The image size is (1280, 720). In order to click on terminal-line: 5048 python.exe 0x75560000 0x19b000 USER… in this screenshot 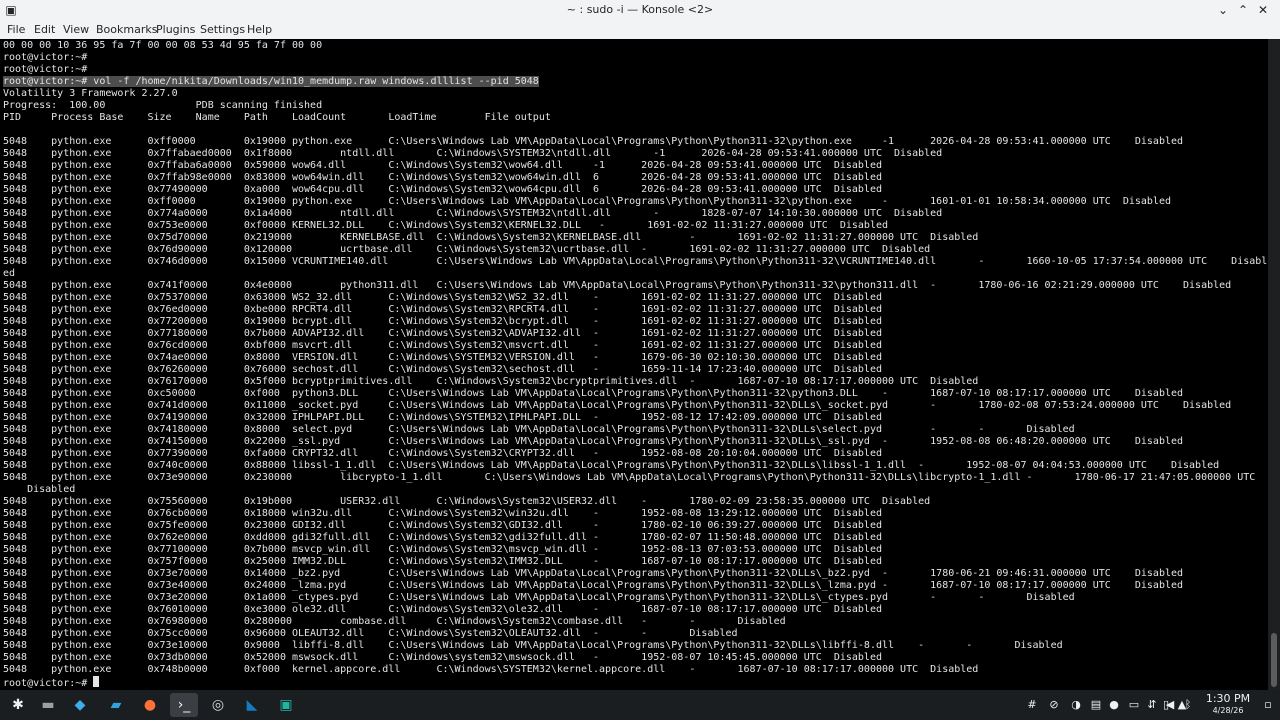, I will do `click(467, 501)`.